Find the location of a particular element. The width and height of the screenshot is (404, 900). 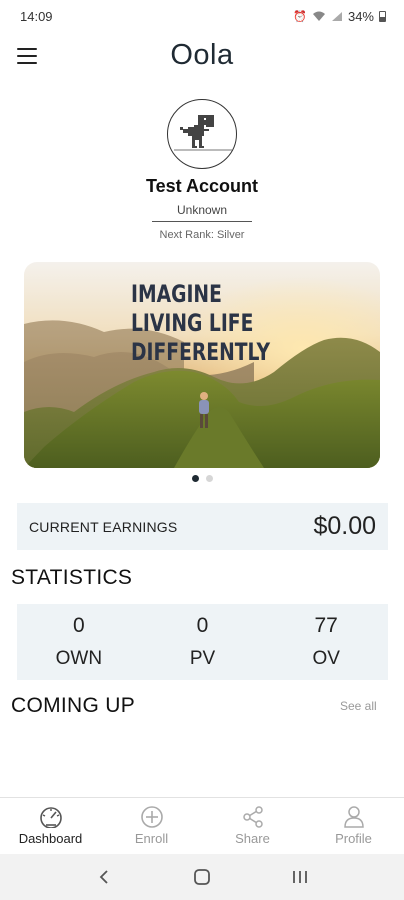

back-button is located at coordinates (104, 877).